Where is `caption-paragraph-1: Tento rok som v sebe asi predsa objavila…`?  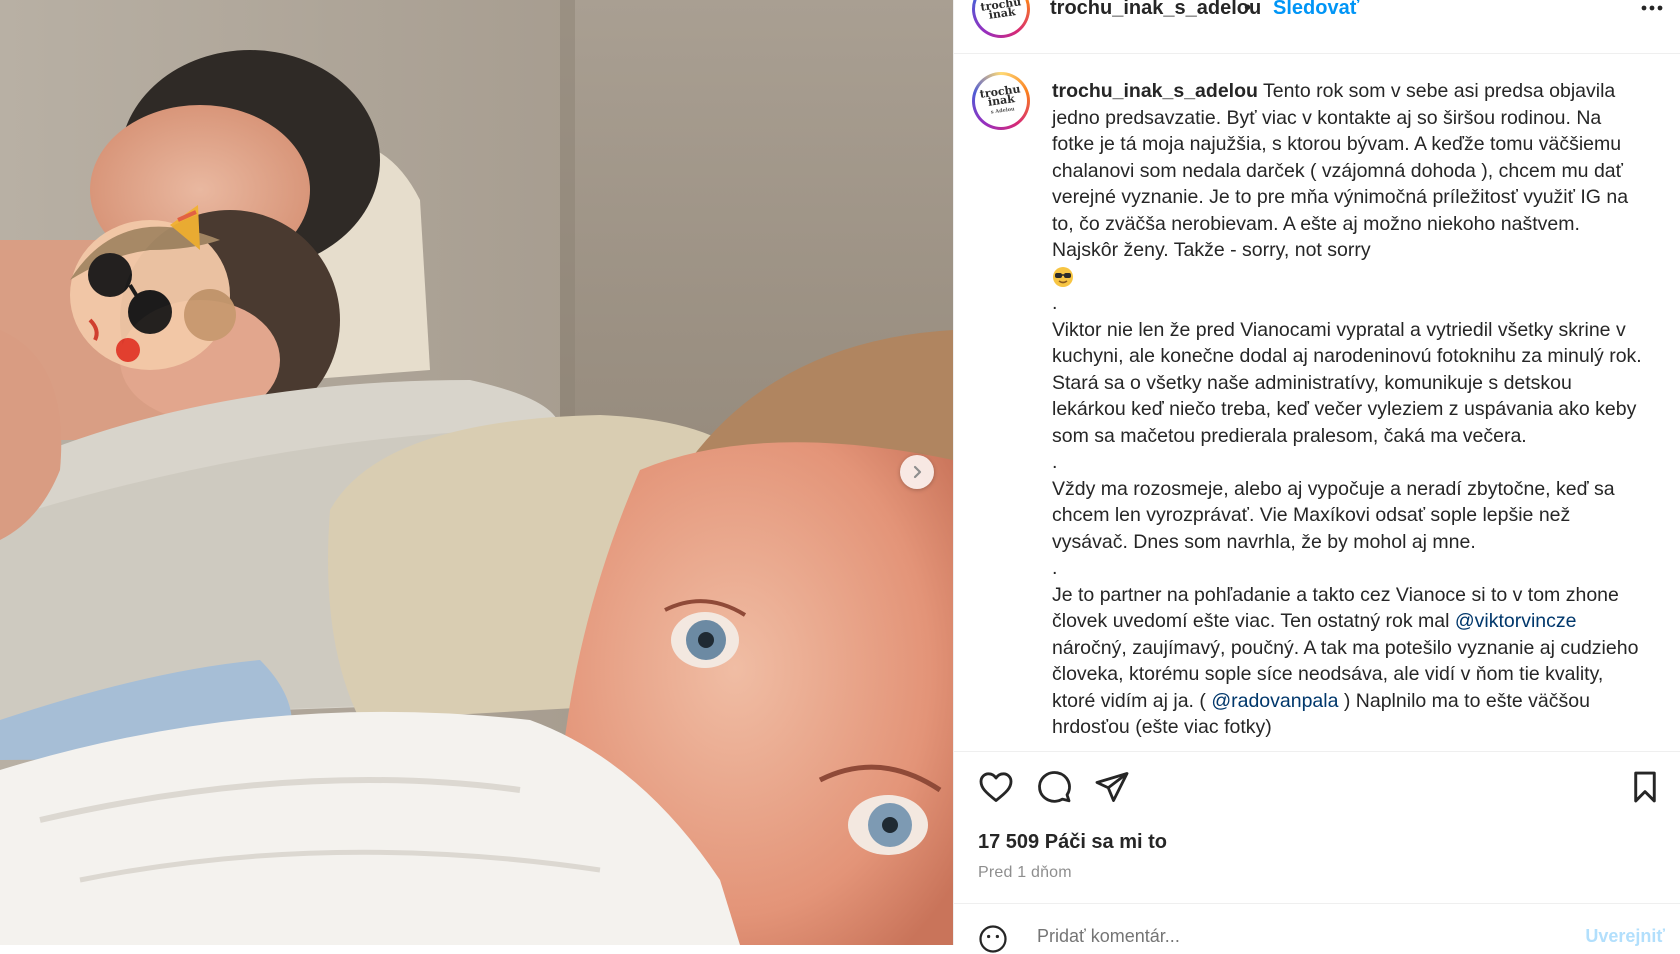 caption-paragraph-1: Tento rok som v sebe asi predsa objavila… is located at coordinates (1340, 170).